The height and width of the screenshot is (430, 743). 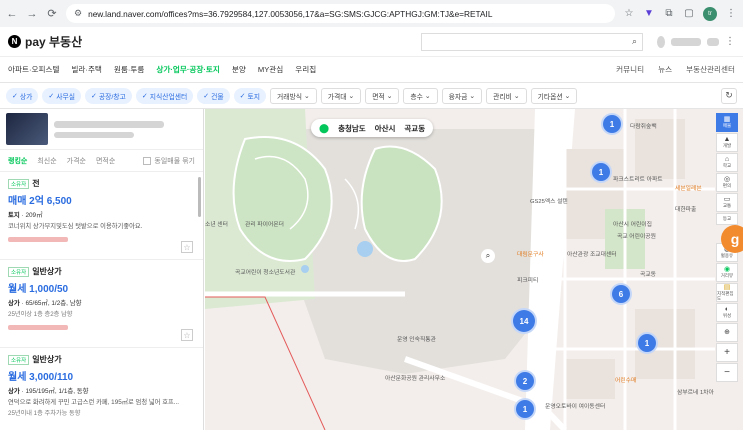 I want to click on filter-chip-knowledge-center: ✓ 지식산업센터, so click(x=164, y=95).